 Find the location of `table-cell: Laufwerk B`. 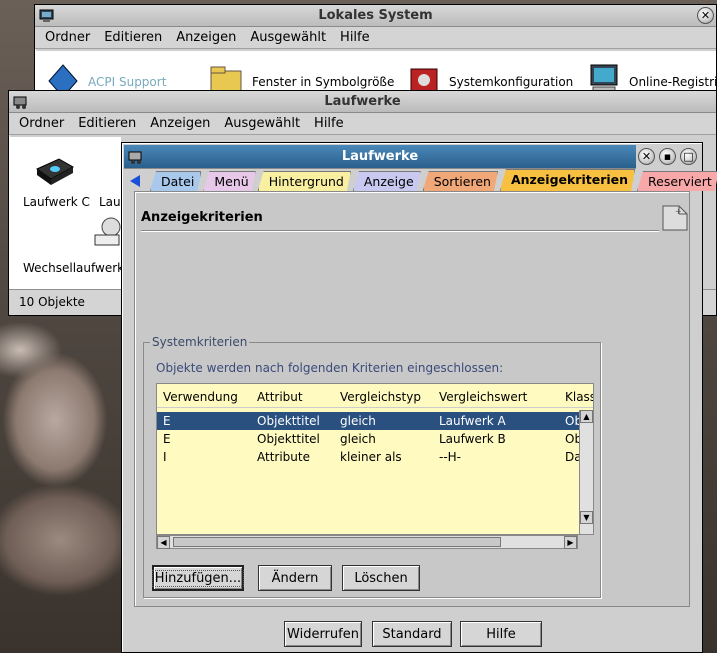

table-cell: Laufwerk B is located at coordinates (472, 439).